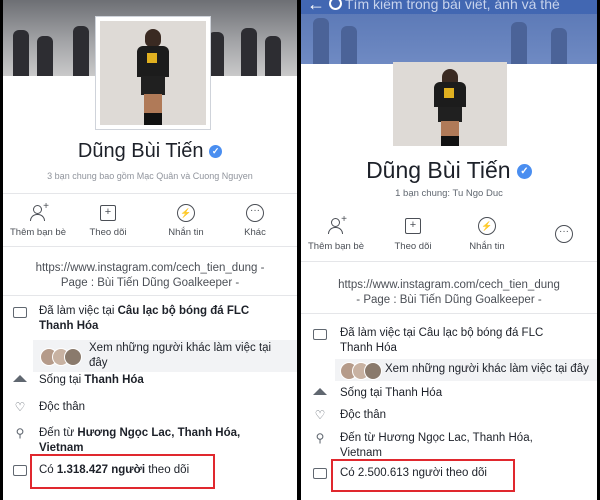 The height and width of the screenshot is (500, 600). Describe the element at coordinates (316, 7) in the screenshot. I see `back-arrow-icon: ←` at that location.